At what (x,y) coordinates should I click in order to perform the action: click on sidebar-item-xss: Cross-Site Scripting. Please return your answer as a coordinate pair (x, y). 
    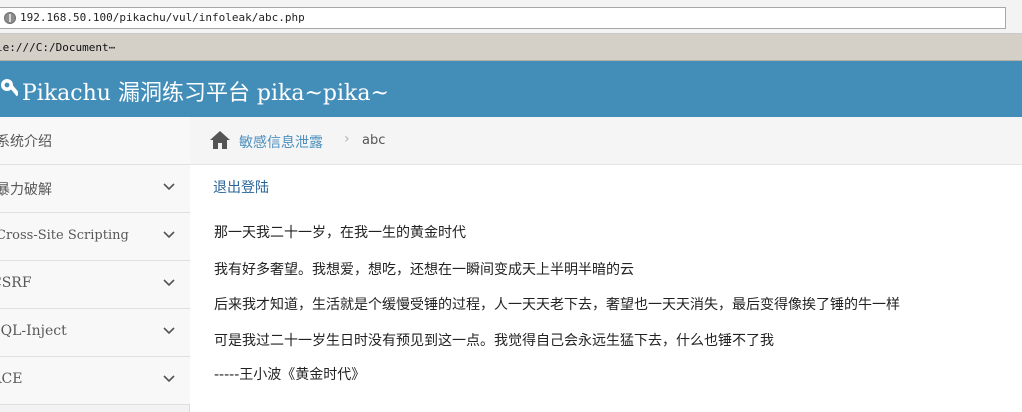
    Looking at the image, I should click on (95, 237).